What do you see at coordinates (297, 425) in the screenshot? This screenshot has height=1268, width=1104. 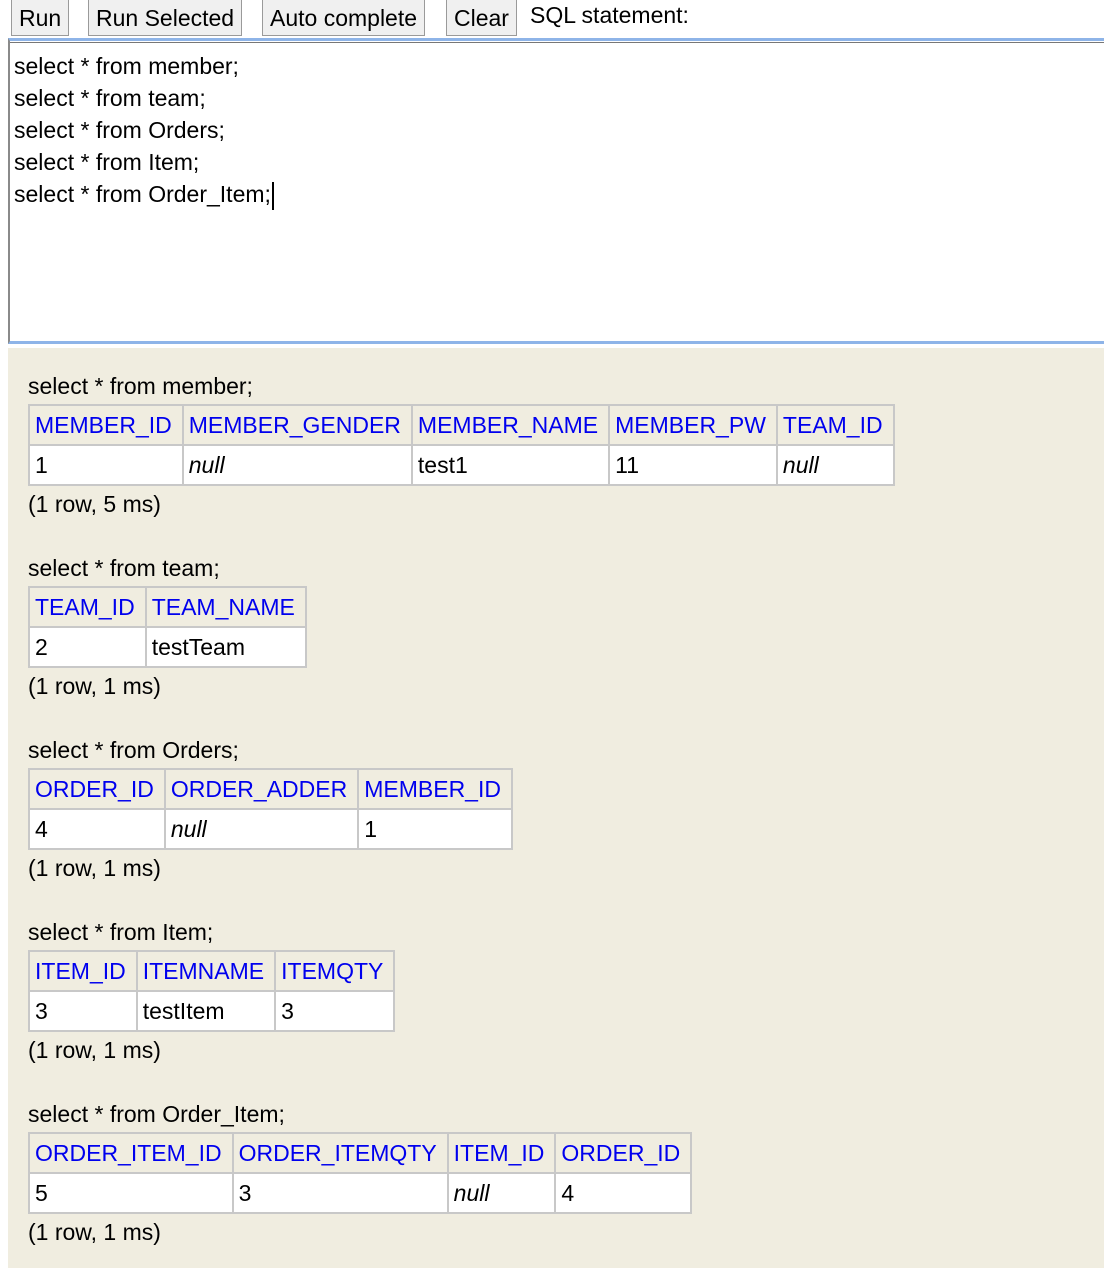 I see `column-header: MEMBER_GENDER` at bounding box center [297, 425].